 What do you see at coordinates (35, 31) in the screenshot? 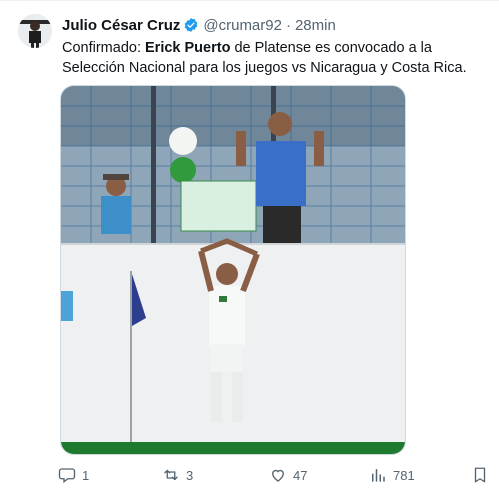
I see `avatar` at bounding box center [35, 31].